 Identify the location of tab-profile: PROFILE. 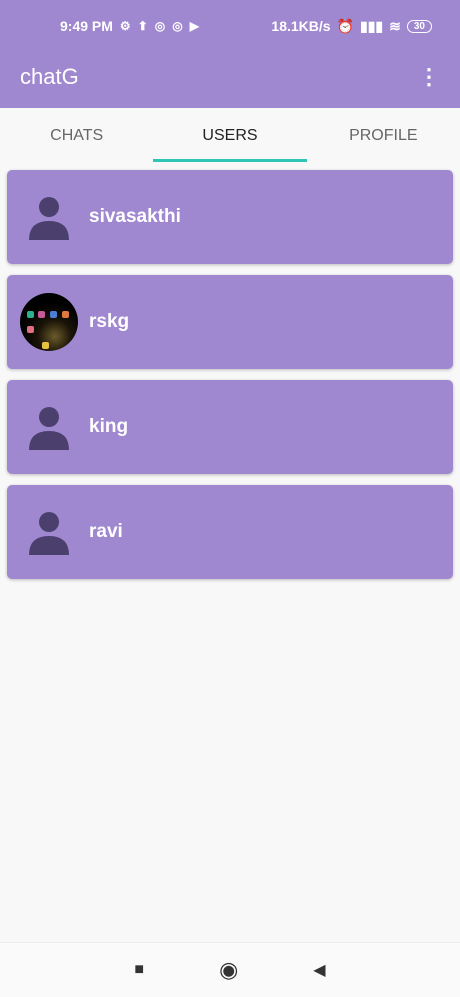
(383, 136).